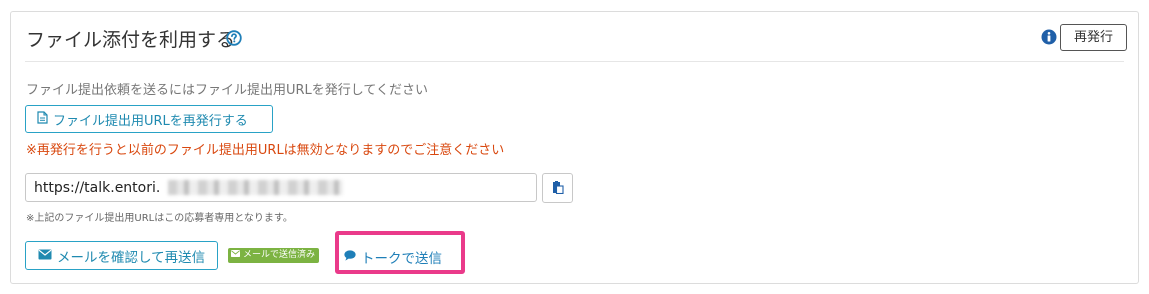  I want to click on info-circle-icon, so click(1049, 39).